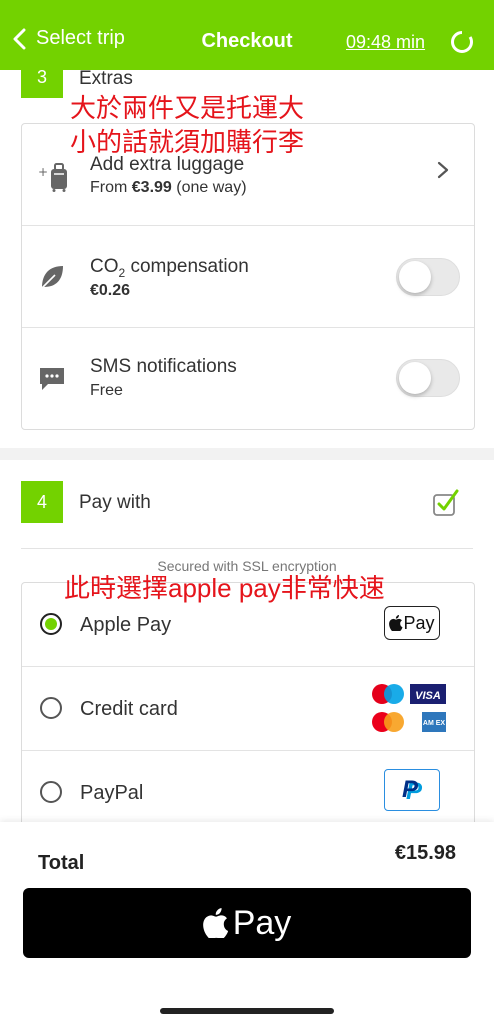 This screenshot has height=1024, width=494. What do you see at coordinates (462, 41) in the screenshot?
I see `timer-progress-icon` at bounding box center [462, 41].